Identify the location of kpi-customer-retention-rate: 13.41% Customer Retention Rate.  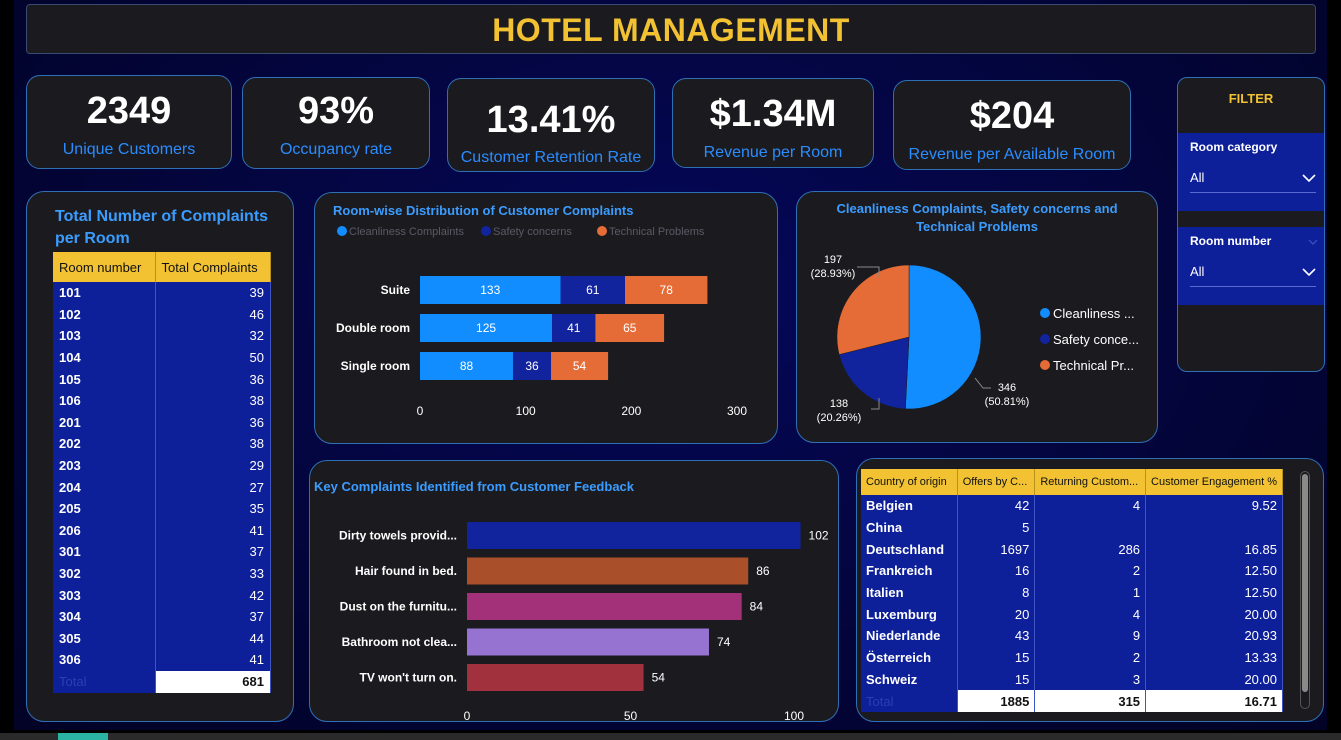
(551, 125).